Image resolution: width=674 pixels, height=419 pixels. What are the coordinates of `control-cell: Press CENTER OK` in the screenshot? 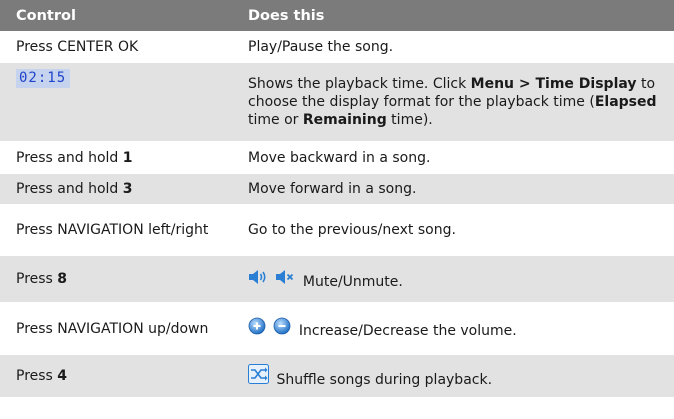 It's located at (117, 47).